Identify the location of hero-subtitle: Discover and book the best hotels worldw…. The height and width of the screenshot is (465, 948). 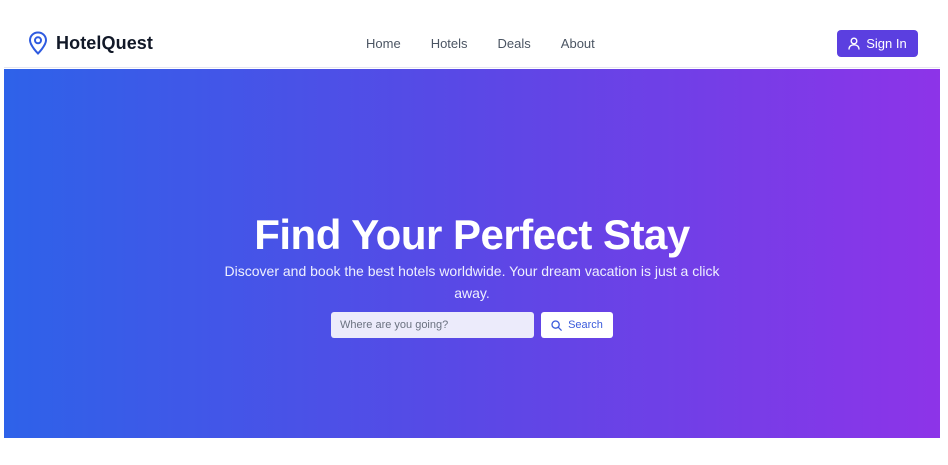
(472, 282).